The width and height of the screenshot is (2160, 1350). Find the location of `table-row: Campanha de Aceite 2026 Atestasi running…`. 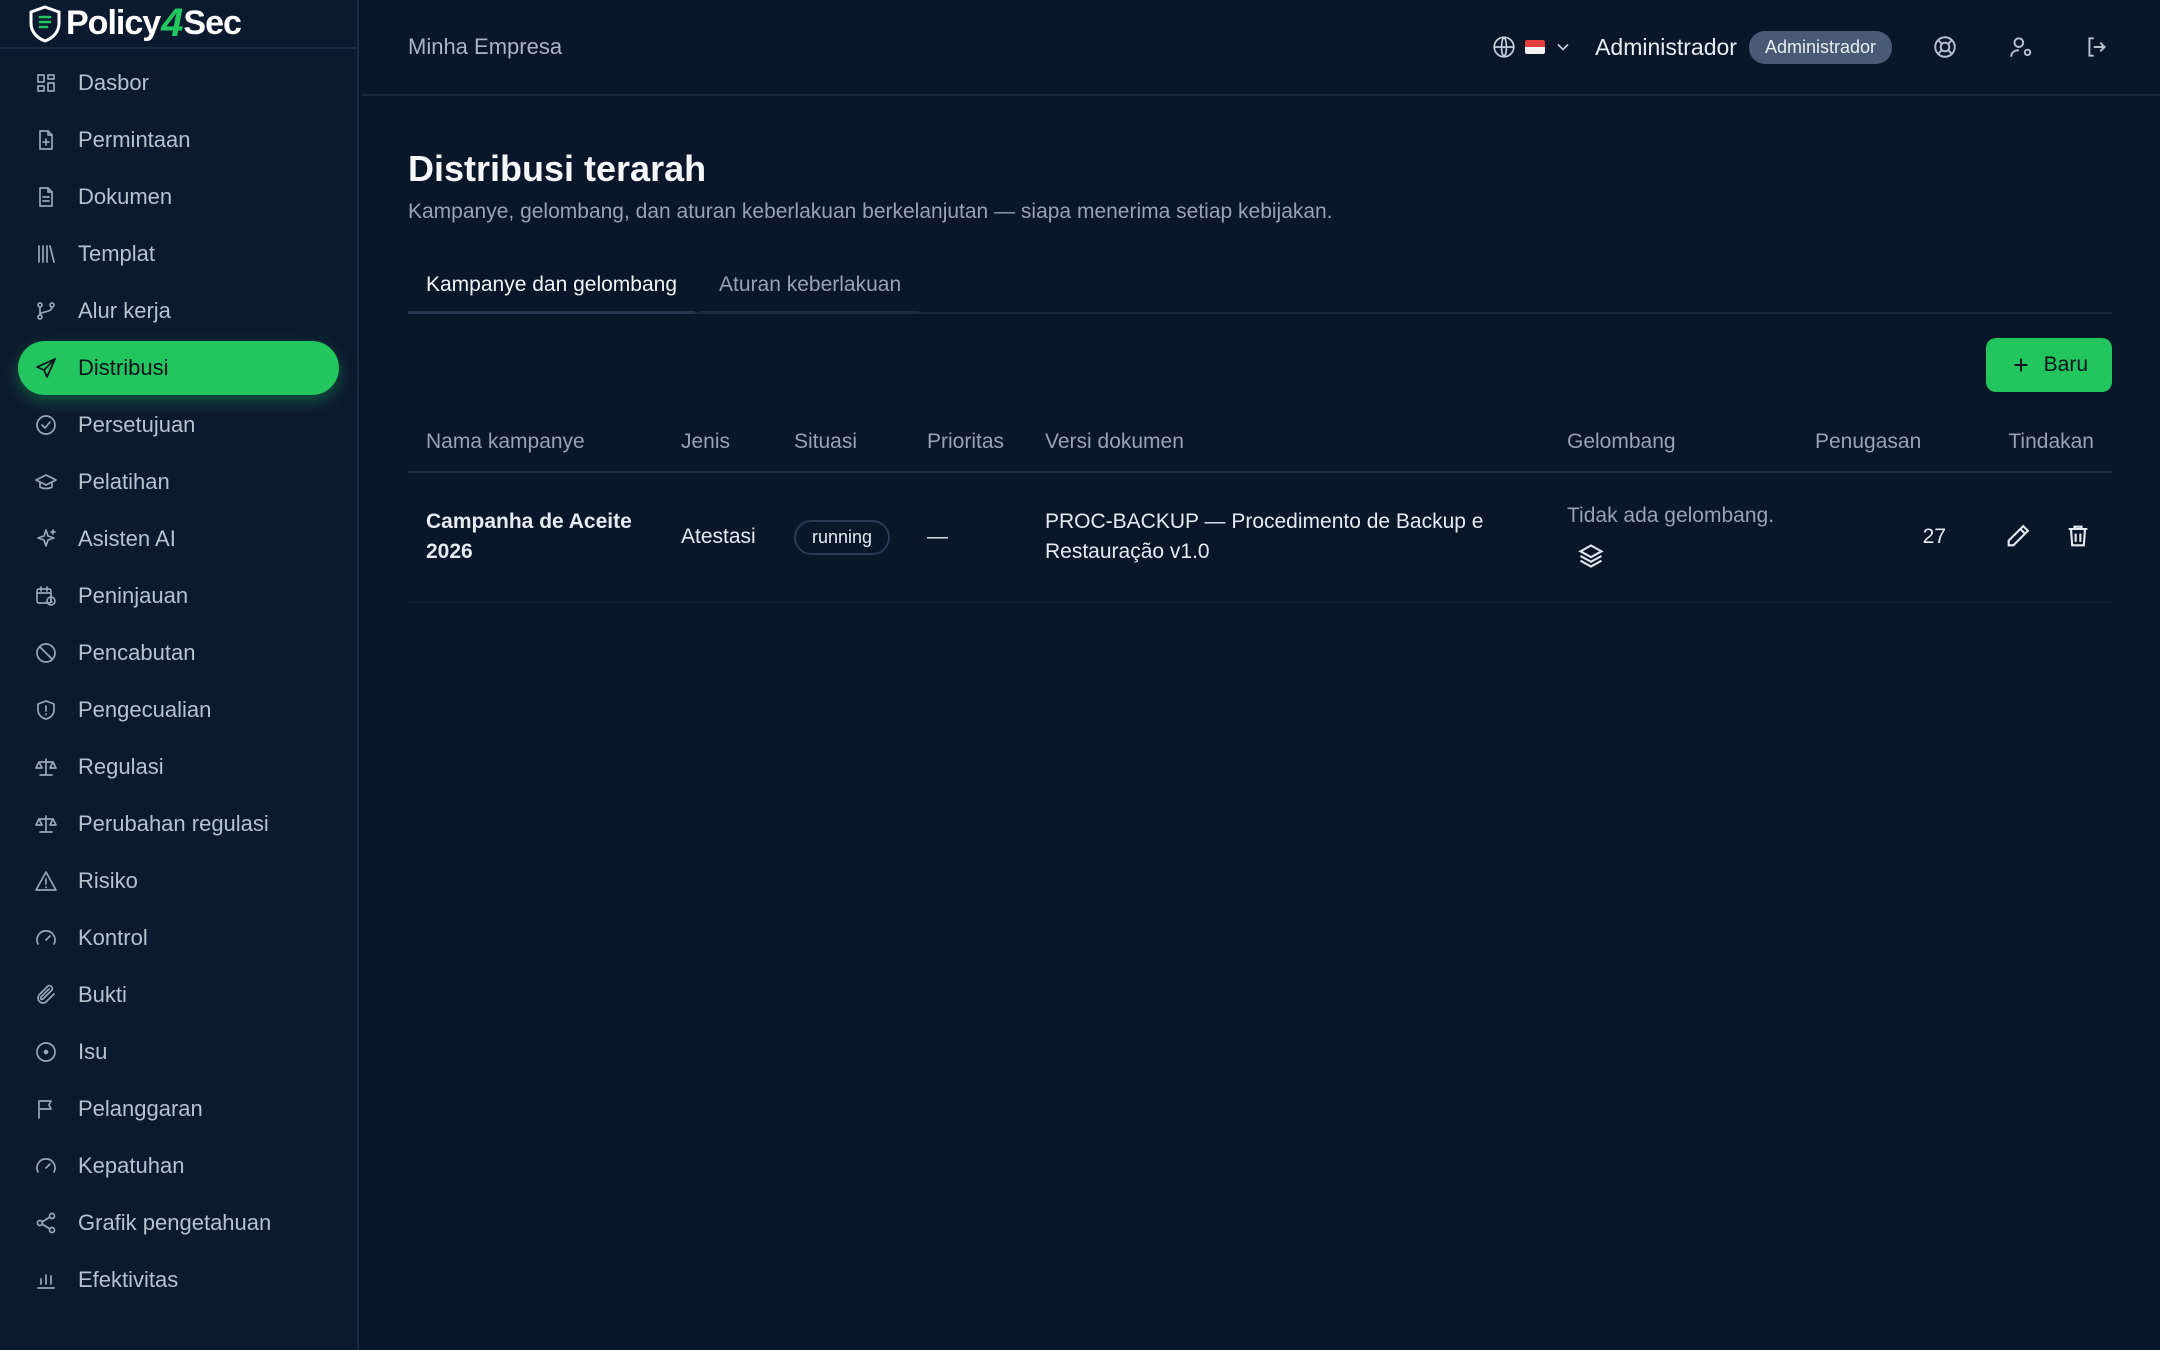

table-row: Campanha de Aceite 2026 Atestasi running… is located at coordinates (1260, 537).